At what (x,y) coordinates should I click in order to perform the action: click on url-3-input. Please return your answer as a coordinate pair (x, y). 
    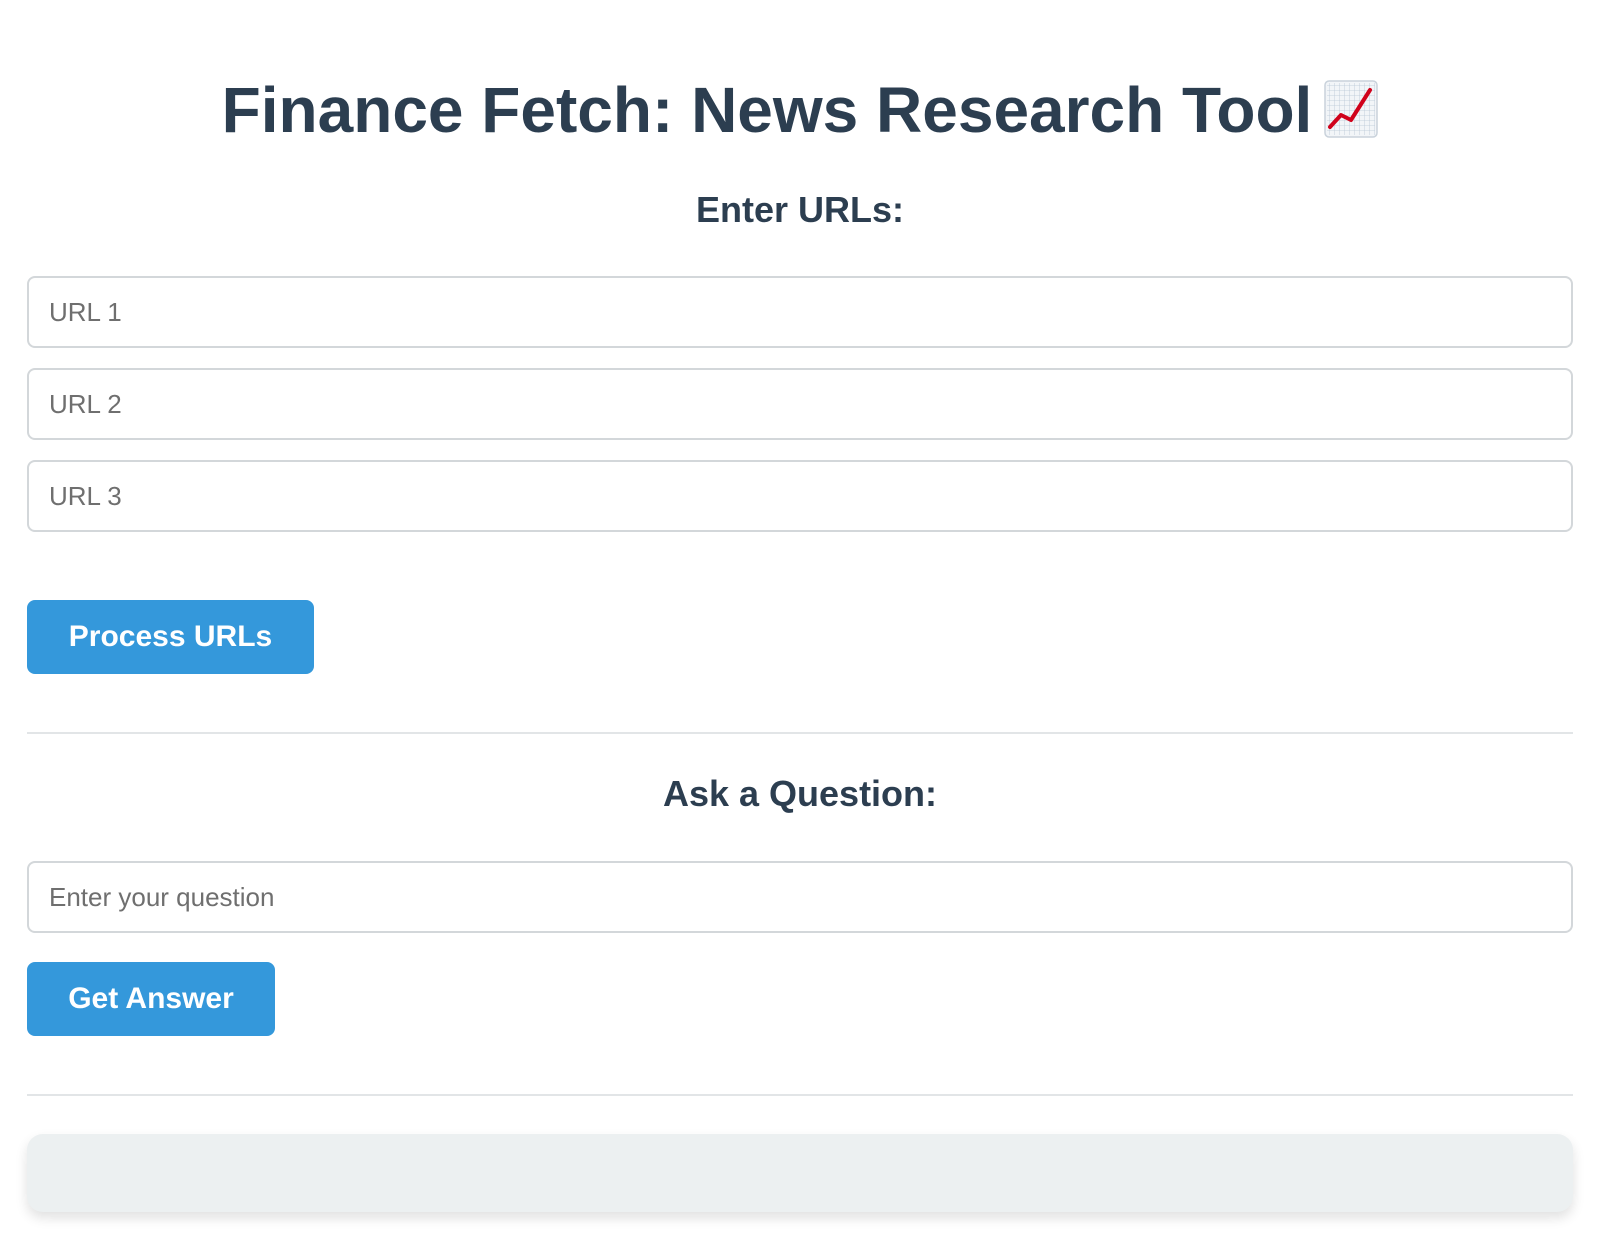
    Looking at the image, I should click on (800, 496).